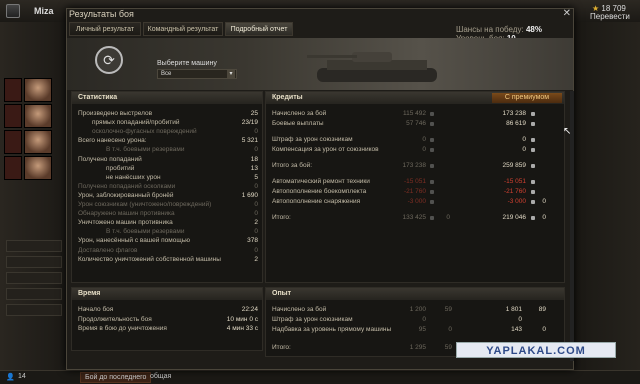  Describe the element at coordinates (242, 319) in the screenshot. I see `time-value: 10 мин 0 с` at that location.